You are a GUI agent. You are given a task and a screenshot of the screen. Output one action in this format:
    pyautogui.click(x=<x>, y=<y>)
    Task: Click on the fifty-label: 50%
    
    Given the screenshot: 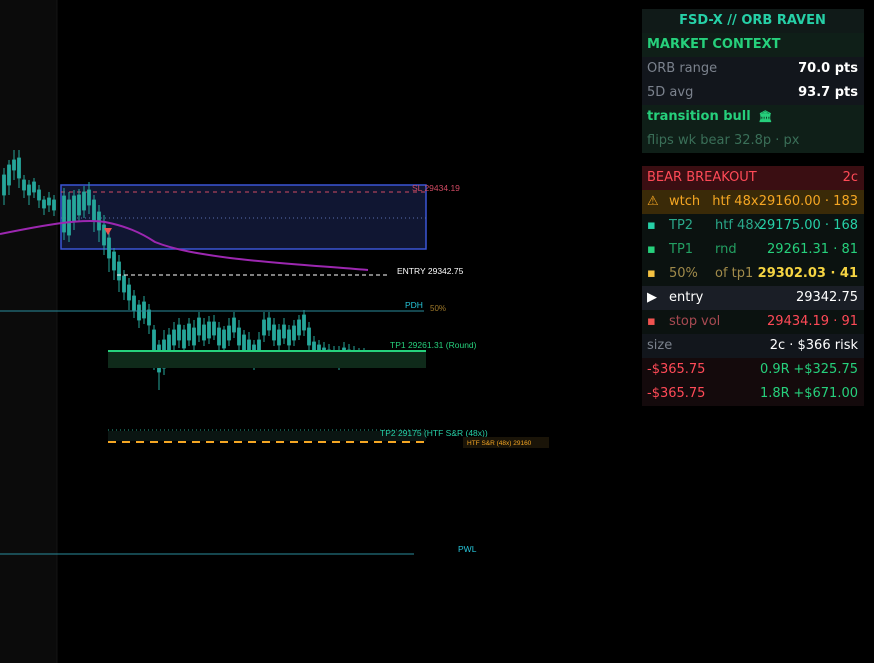 What is the action you would take?
    pyautogui.click(x=438, y=308)
    